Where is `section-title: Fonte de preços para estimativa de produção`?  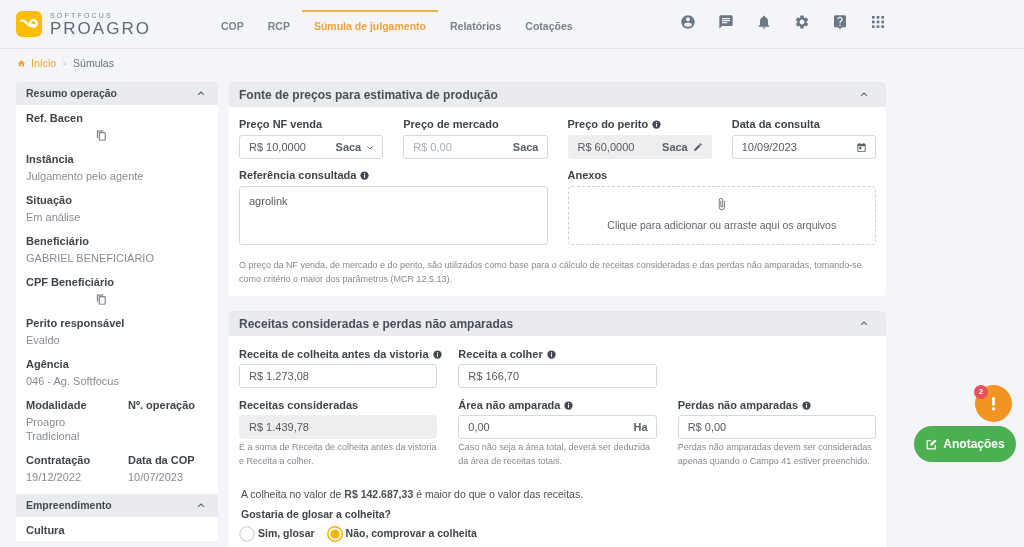
section-title: Fonte de preços para estimativa de produção is located at coordinates (368, 95).